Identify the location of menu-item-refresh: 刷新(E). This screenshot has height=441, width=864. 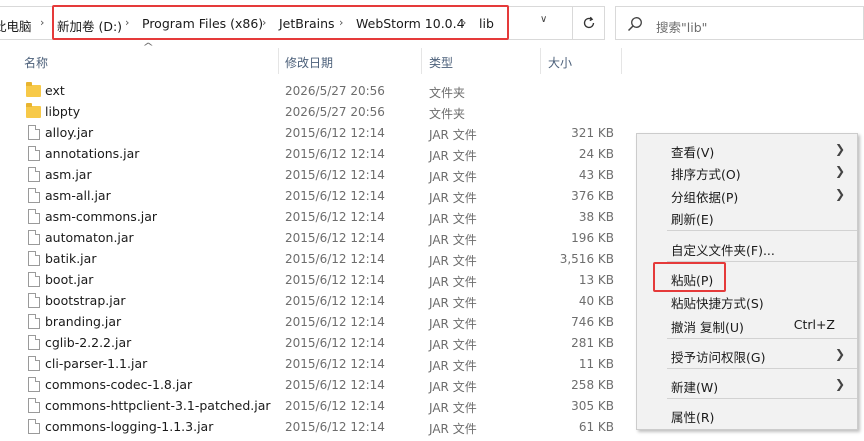
(747, 216).